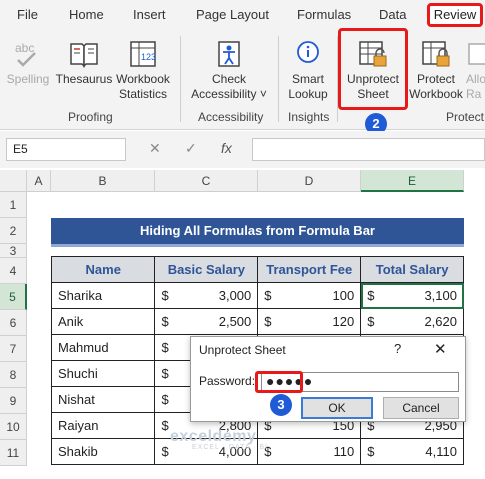 This screenshot has width=485, height=479. I want to click on workbook-statistics-icon: 123, so click(143, 54).